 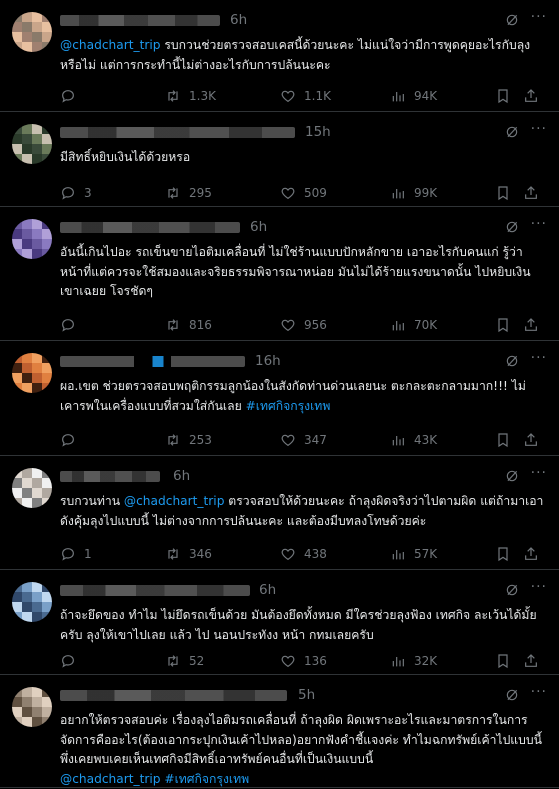 I want to click on like-button: 509, so click(x=303, y=193).